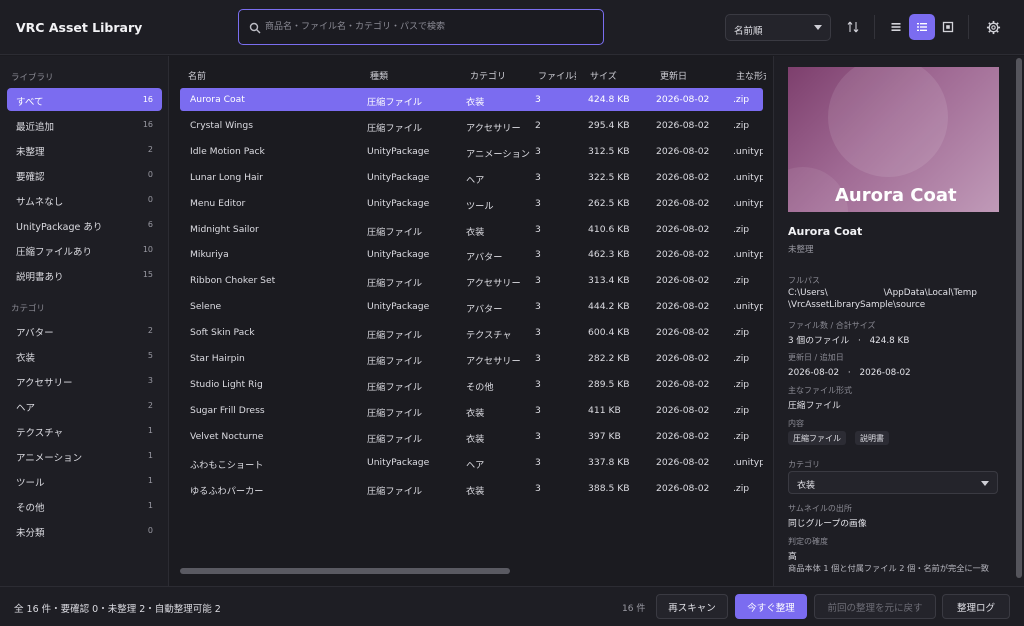  What do you see at coordinates (471, 488) in the screenshot?
I see `table-row: ゆるふわパーカー 圧縮ファイル 衣装 3 388.5 KB 2026-08-02 .zip` at bounding box center [471, 488].